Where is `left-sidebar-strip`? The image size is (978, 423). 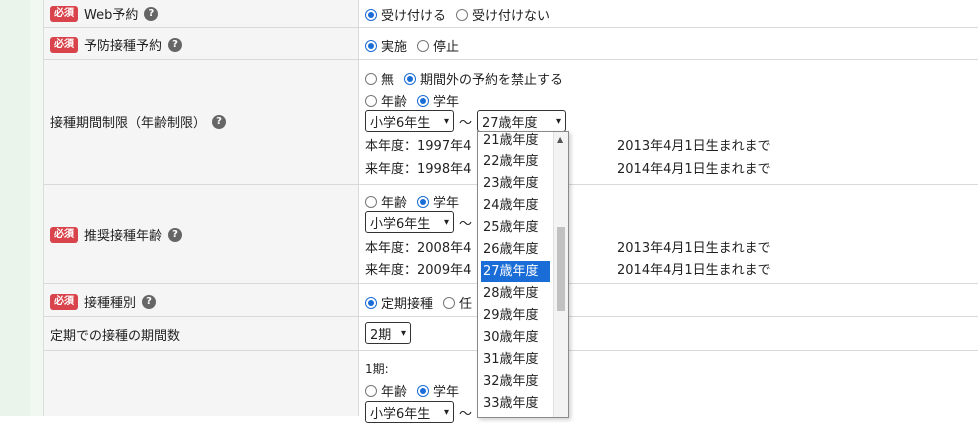
left-sidebar-strip is located at coordinates (22, 208).